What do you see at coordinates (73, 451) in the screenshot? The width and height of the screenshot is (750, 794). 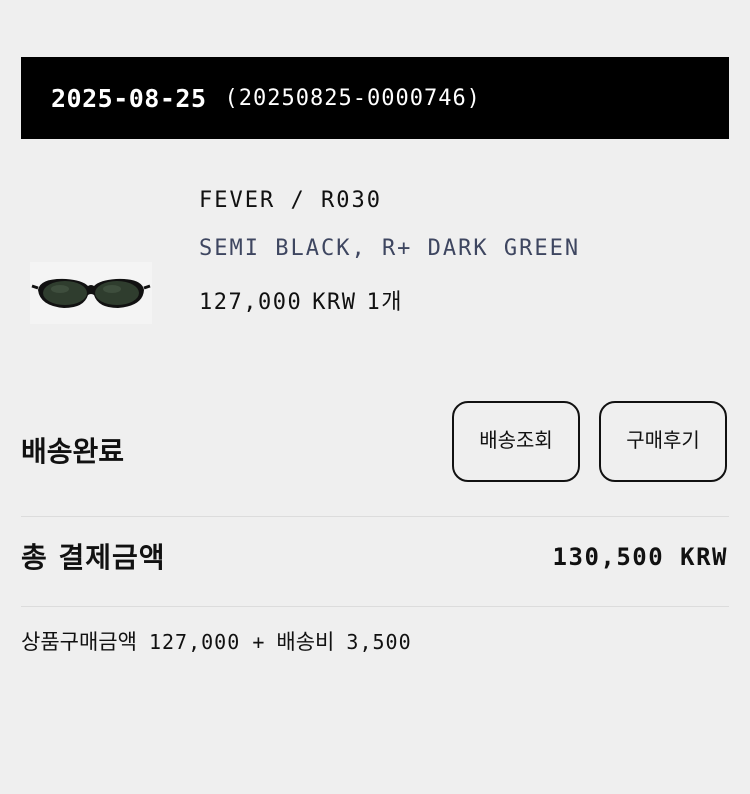 I see `delivery-status: 배송완료` at bounding box center [73, 451].